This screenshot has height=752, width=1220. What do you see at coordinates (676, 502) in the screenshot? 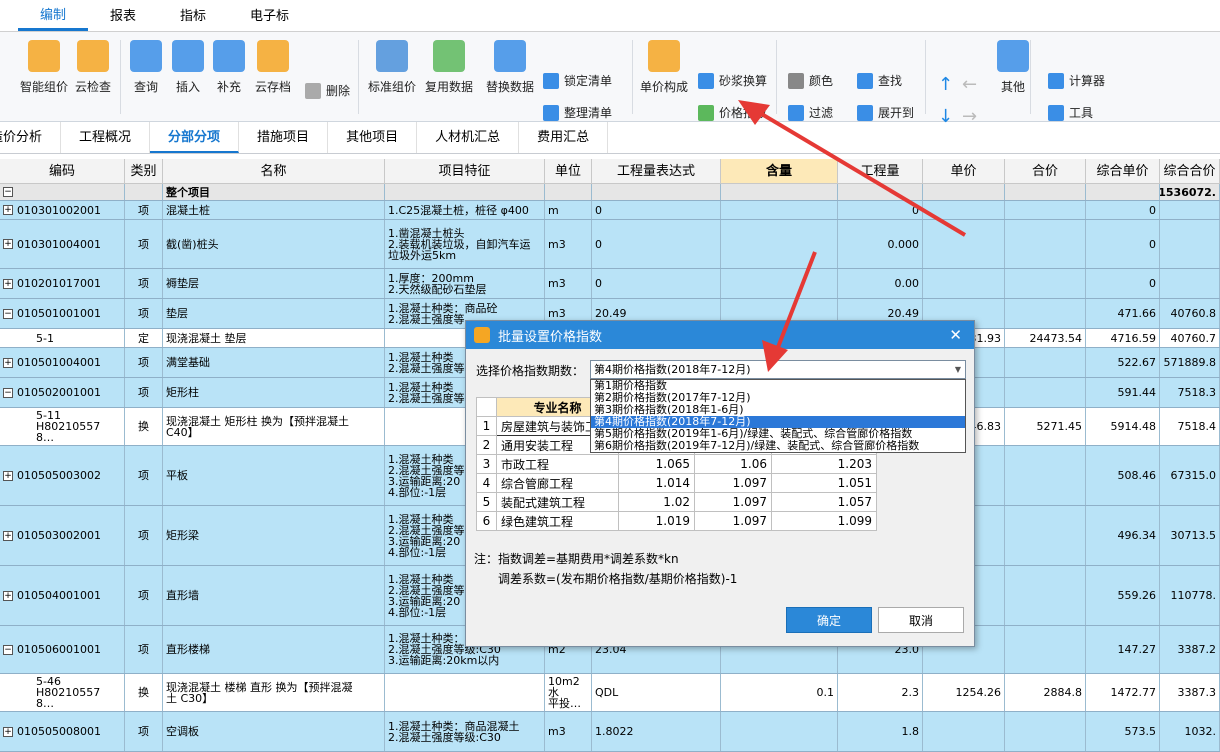
I see `index-table-row: 5 装配式建筑工程 1.02 1.097 1.057` at bounding box center [676, 502].